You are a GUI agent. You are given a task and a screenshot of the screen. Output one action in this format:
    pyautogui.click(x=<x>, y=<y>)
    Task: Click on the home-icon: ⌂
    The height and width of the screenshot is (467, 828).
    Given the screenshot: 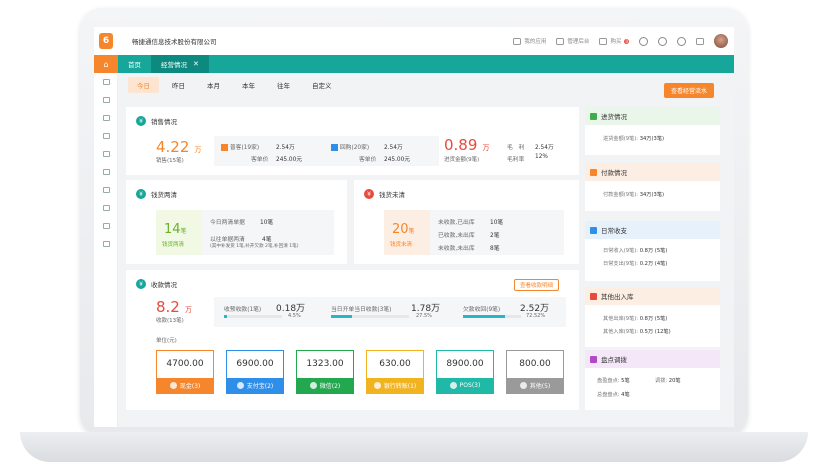 What is the action you would take?
    pyautogui.click(x=106, y=64)
    